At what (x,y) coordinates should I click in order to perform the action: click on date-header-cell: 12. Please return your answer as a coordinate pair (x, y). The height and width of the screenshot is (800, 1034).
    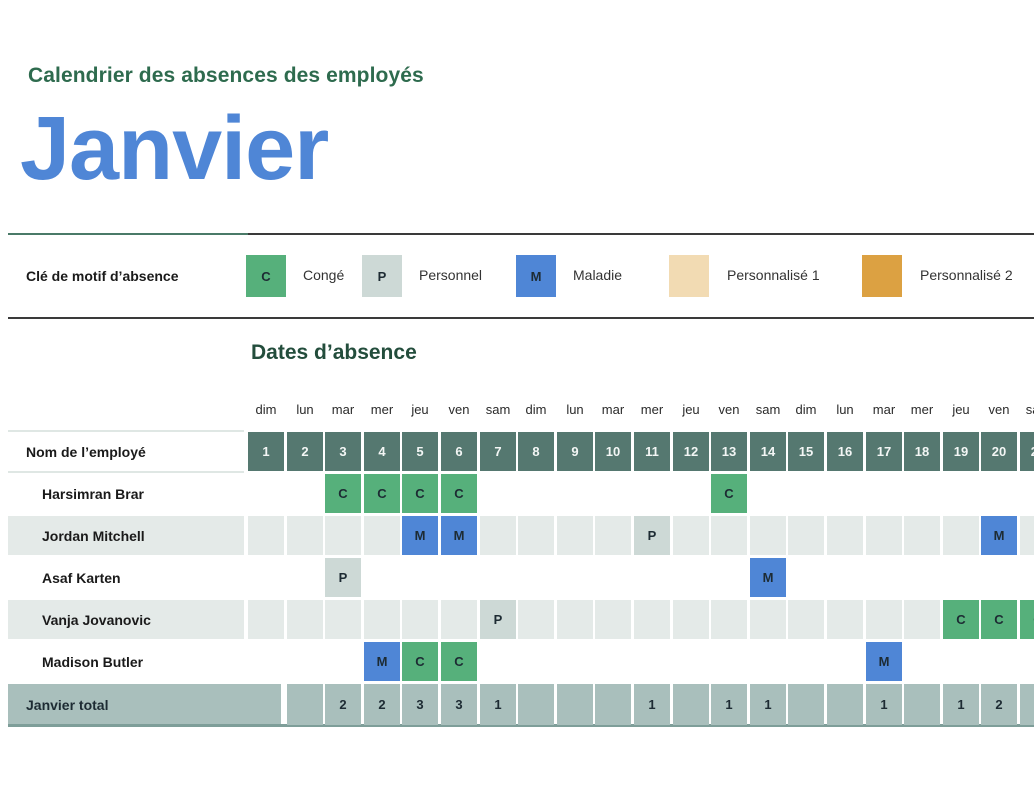
    Looking at the image, I should click on (691, 451).